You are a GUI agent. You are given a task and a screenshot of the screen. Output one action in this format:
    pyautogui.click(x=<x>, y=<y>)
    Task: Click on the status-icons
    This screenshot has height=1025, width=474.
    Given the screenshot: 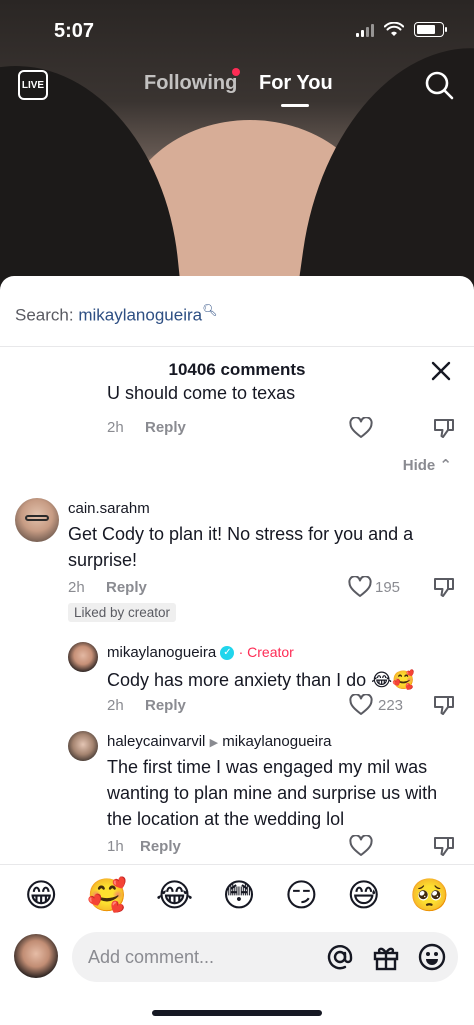 What is the action you would take?
    pyautogui.click(x=401, y=29)
    